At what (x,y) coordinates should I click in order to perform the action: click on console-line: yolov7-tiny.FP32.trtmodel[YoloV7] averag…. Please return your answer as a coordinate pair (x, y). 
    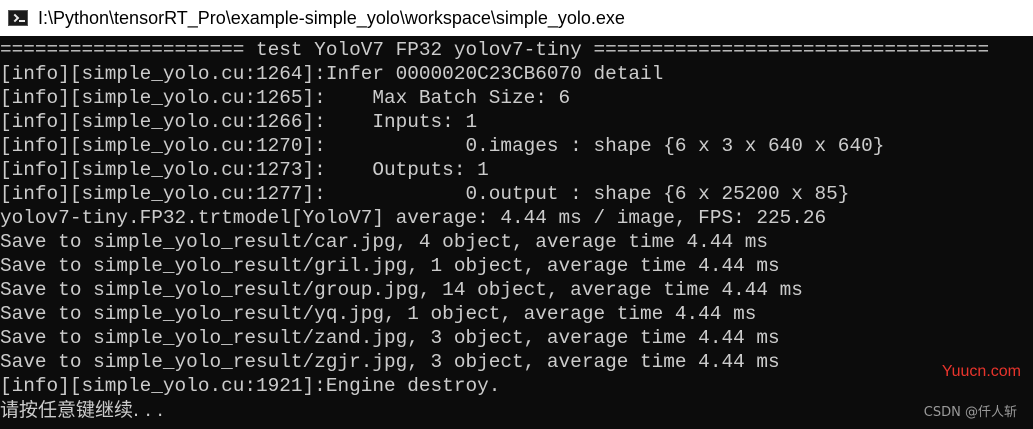
    Looking at the image, I should click on (413, 218).